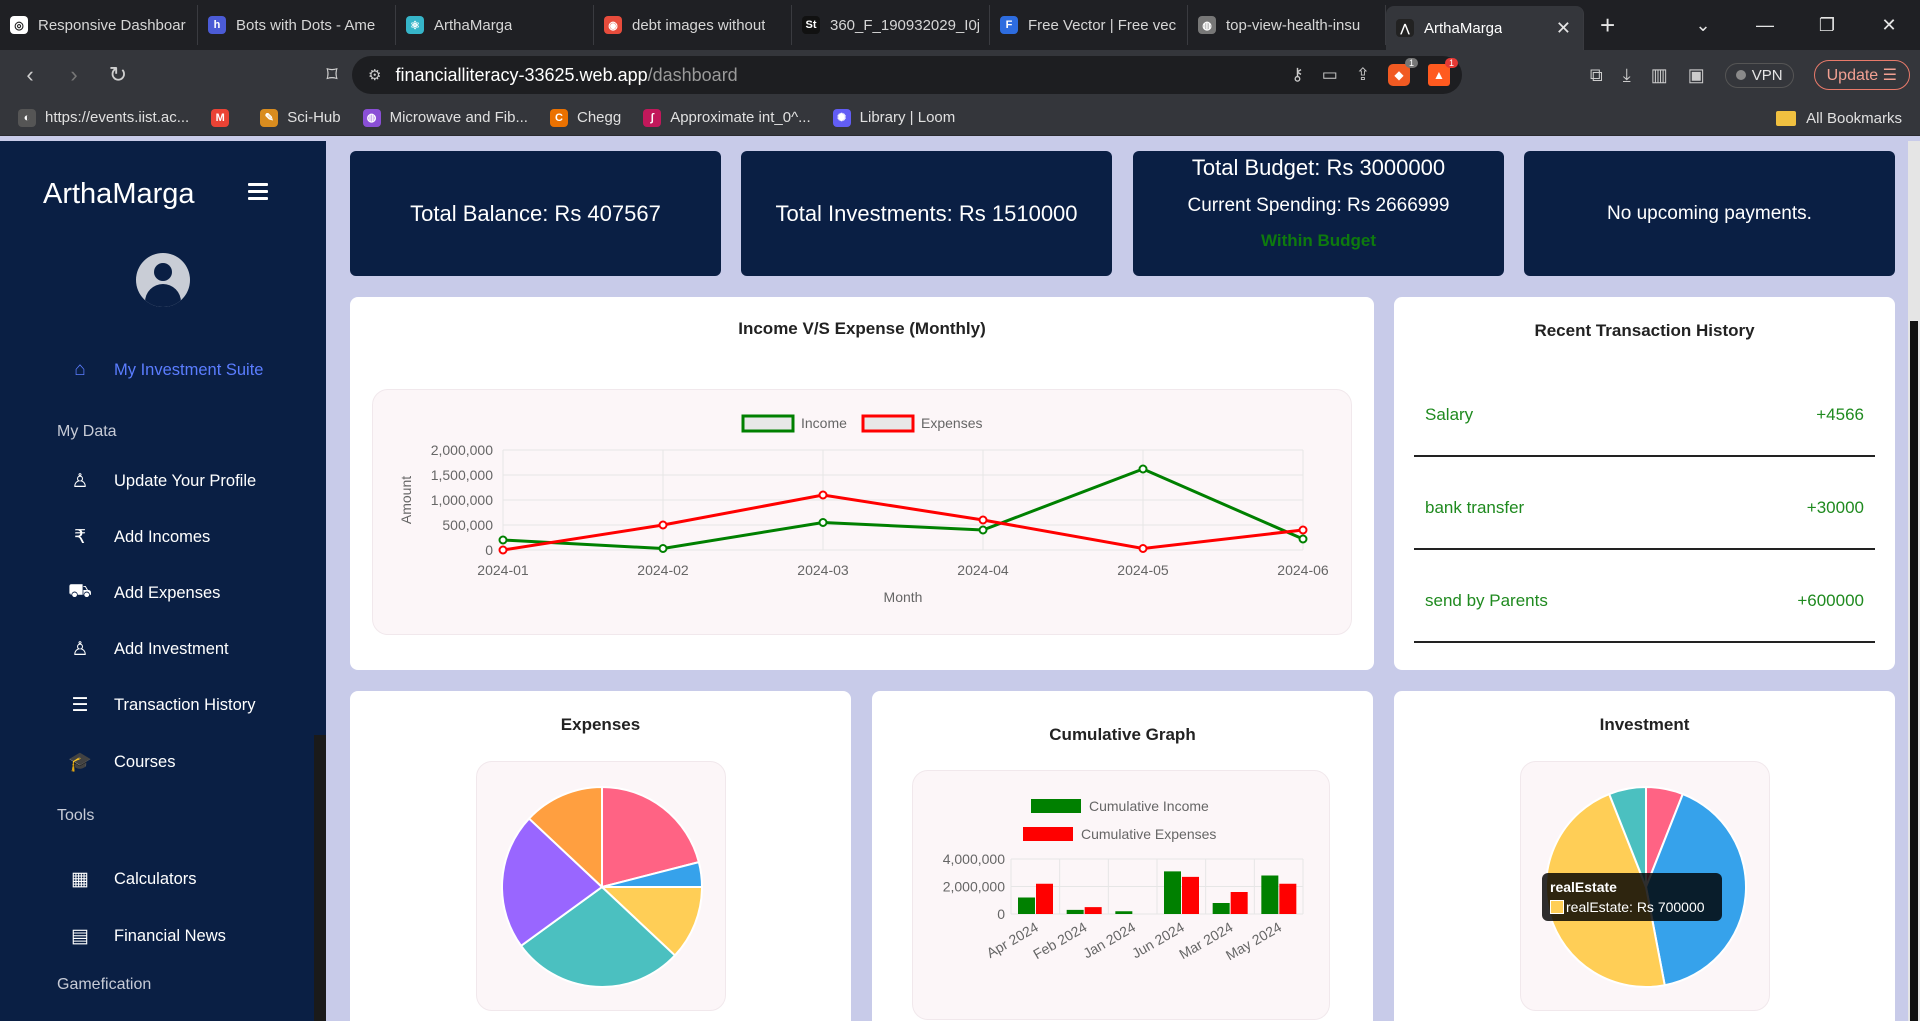 The image size is (1920, 1021). What do you see at coordinates (74, 75) in the screenshot?
I see `forward-icon: ›` at bounding box center [74, 75].